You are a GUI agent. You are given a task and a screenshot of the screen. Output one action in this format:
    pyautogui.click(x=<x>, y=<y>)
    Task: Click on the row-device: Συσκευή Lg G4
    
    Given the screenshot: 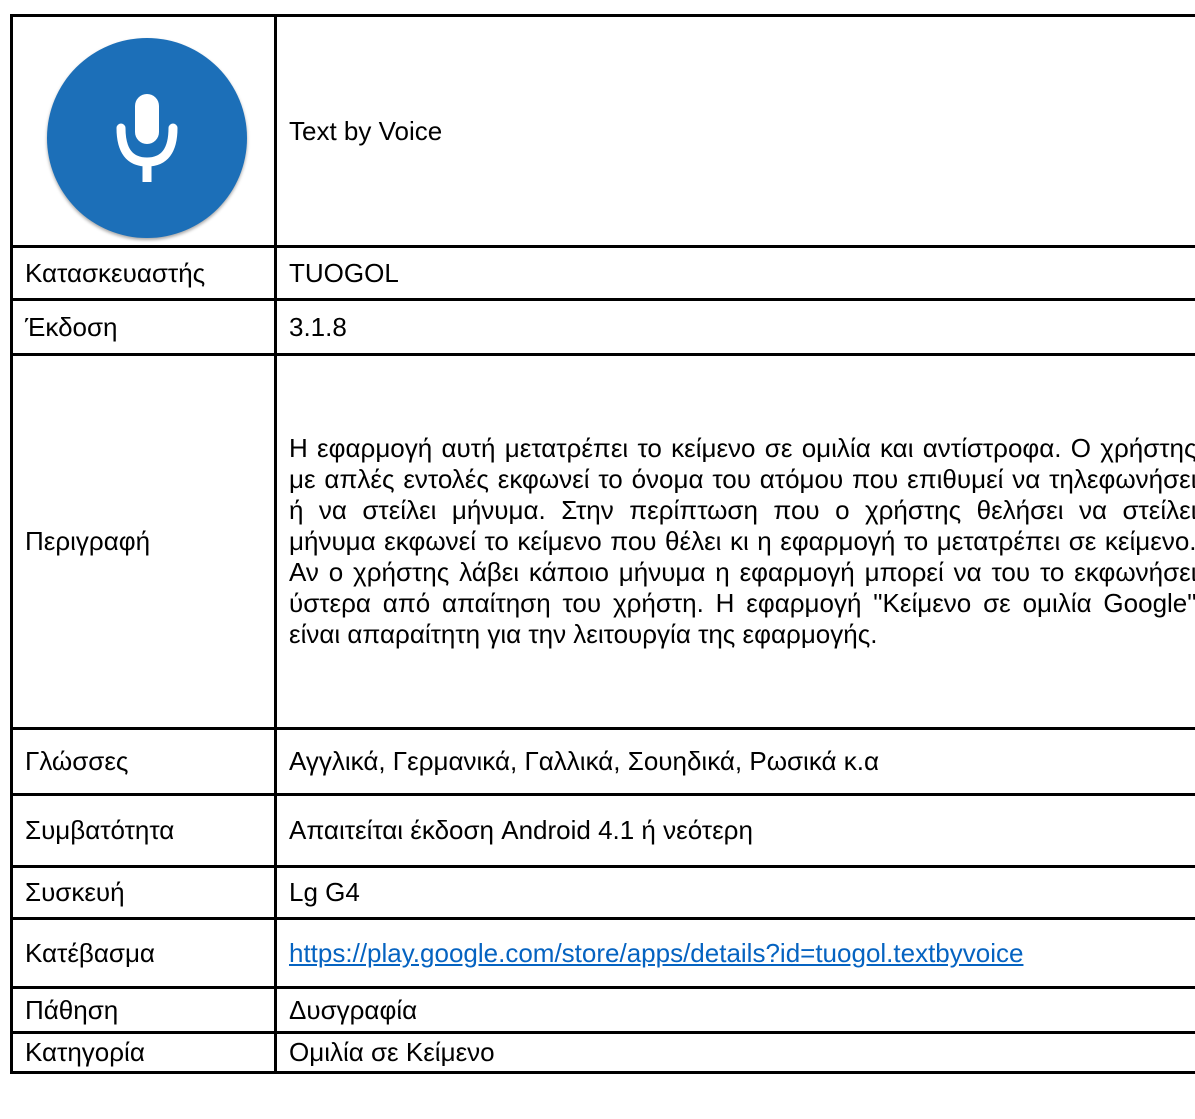 What is the action you would take?
    pyautogui.click(x=602, y=892)
    